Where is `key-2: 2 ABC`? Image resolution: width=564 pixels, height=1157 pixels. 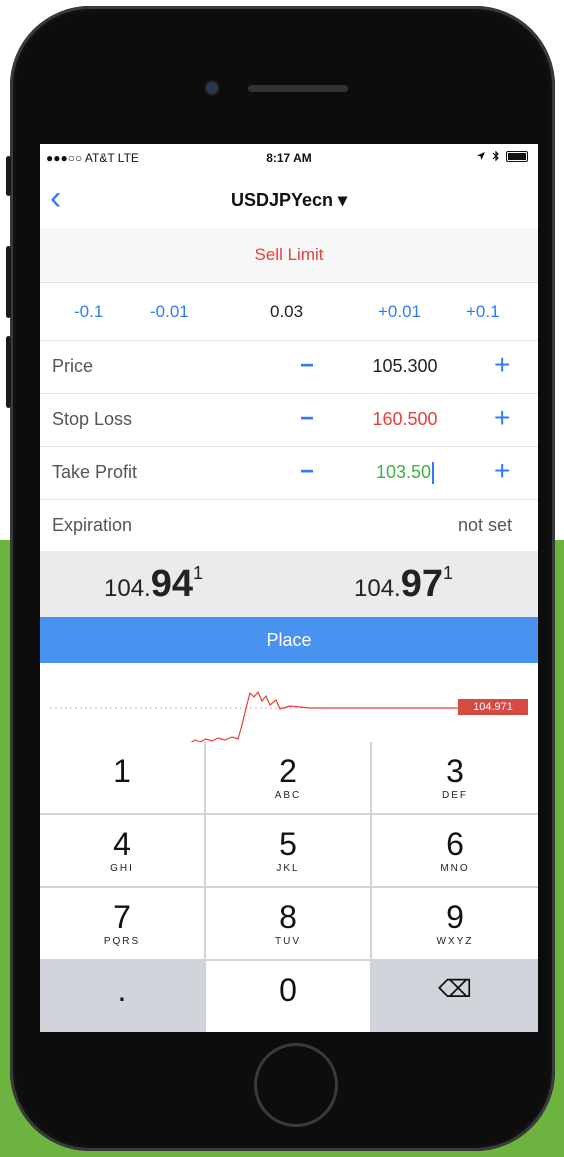
key-2: 2 ABC is located at coordinates (288, 777).